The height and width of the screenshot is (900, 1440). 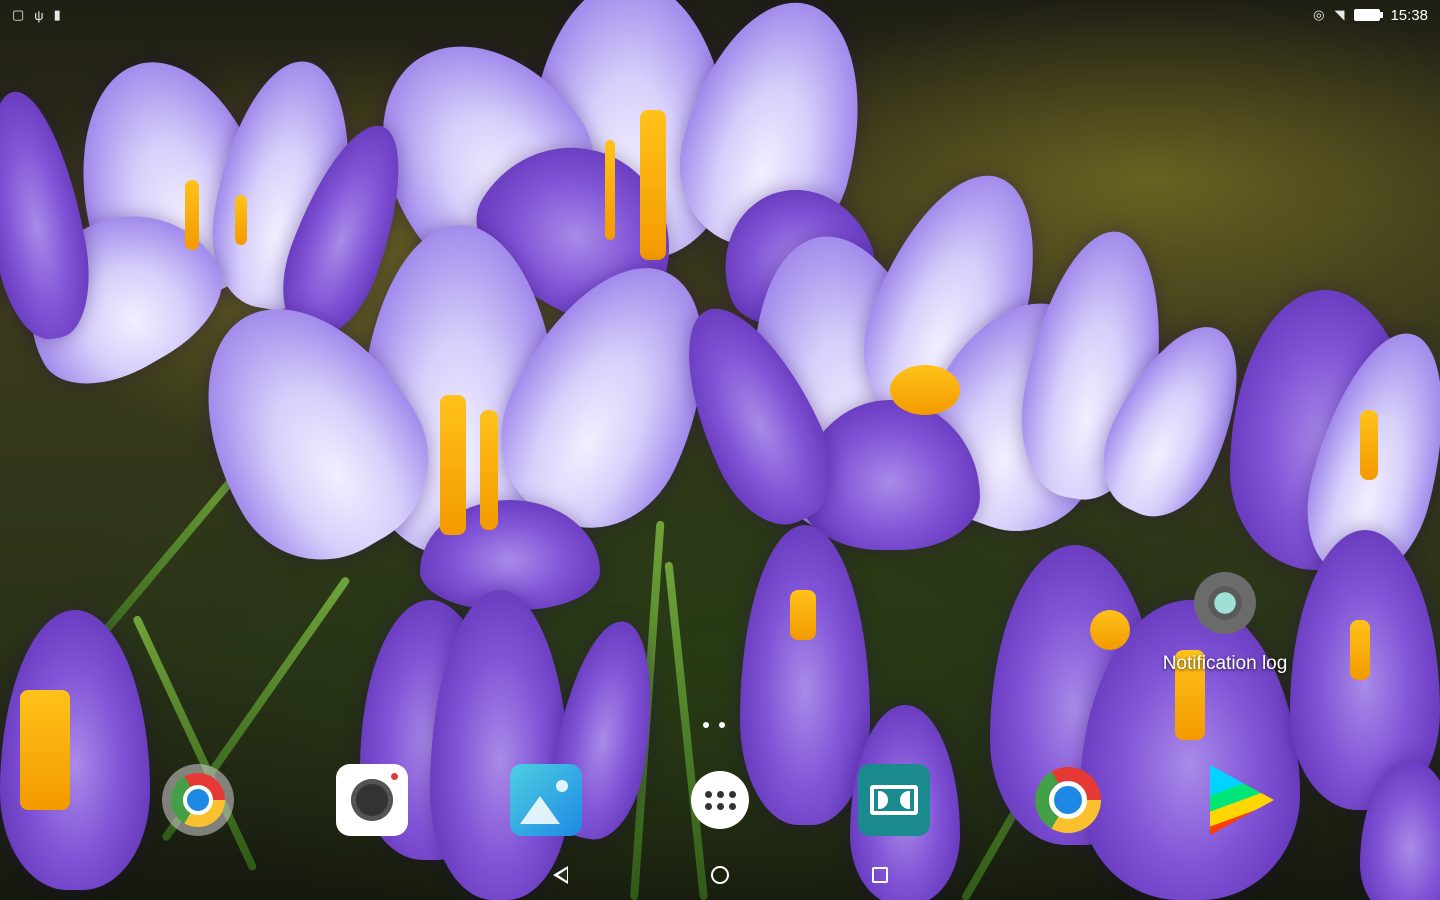 I want to click on dock, so click(x=720, y=800).